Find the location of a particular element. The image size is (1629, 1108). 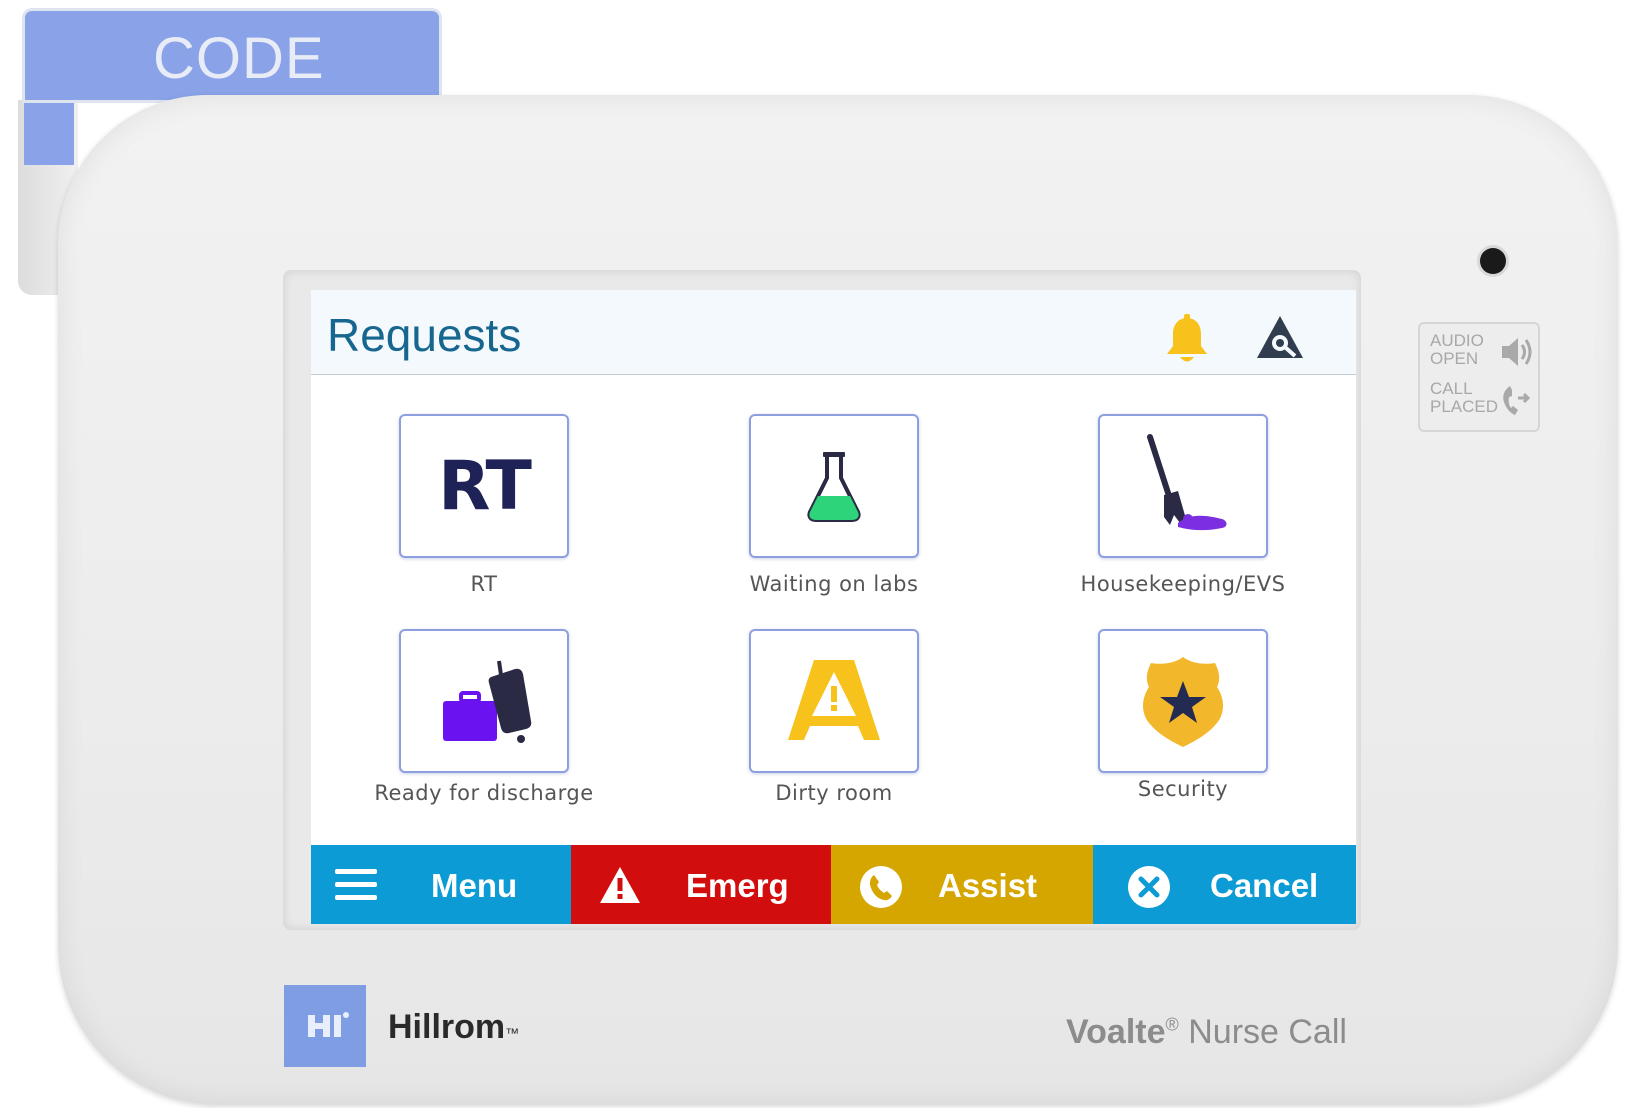

request-tile-dirty-room is located at coordinates (834, 701).